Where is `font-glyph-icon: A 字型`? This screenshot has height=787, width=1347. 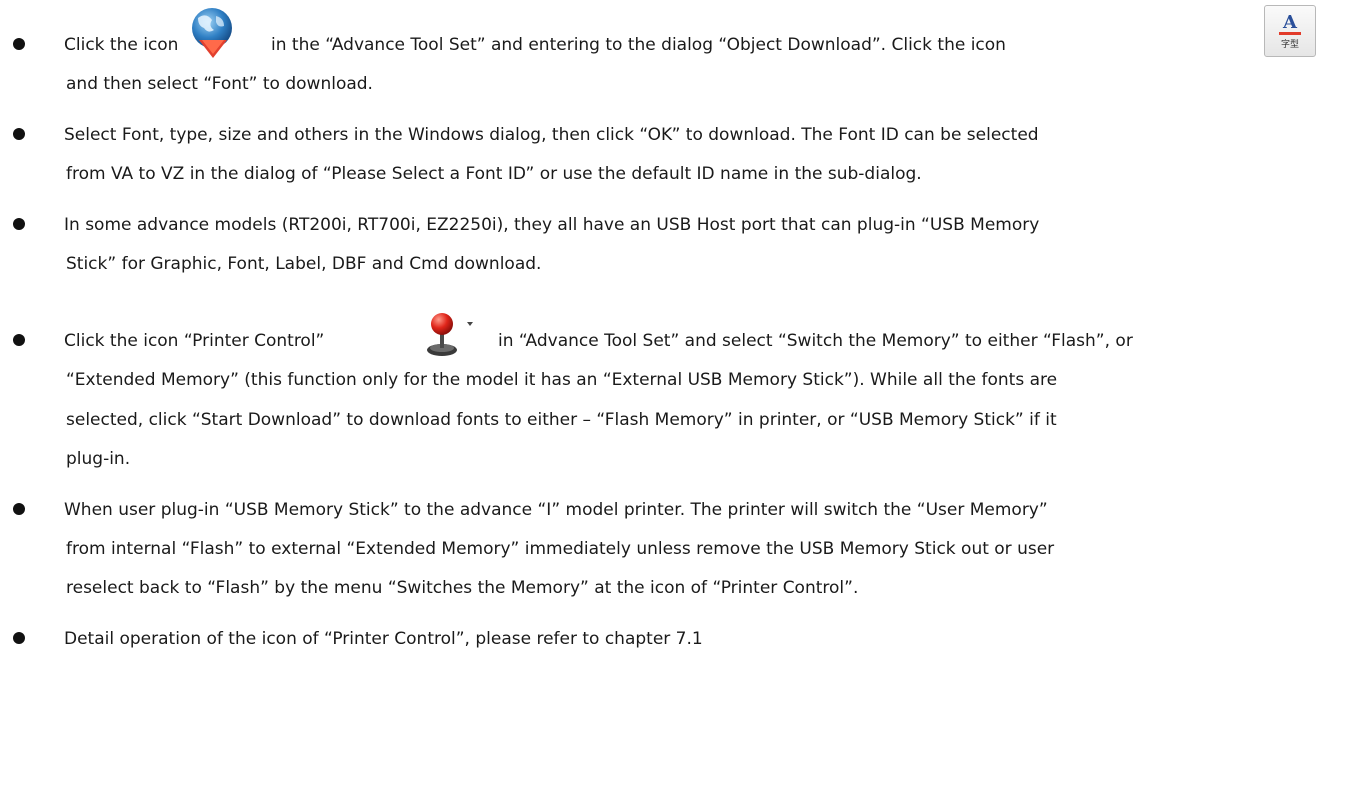
font-glyph-icon: A 字型 is located at coordinates (1290, 31).